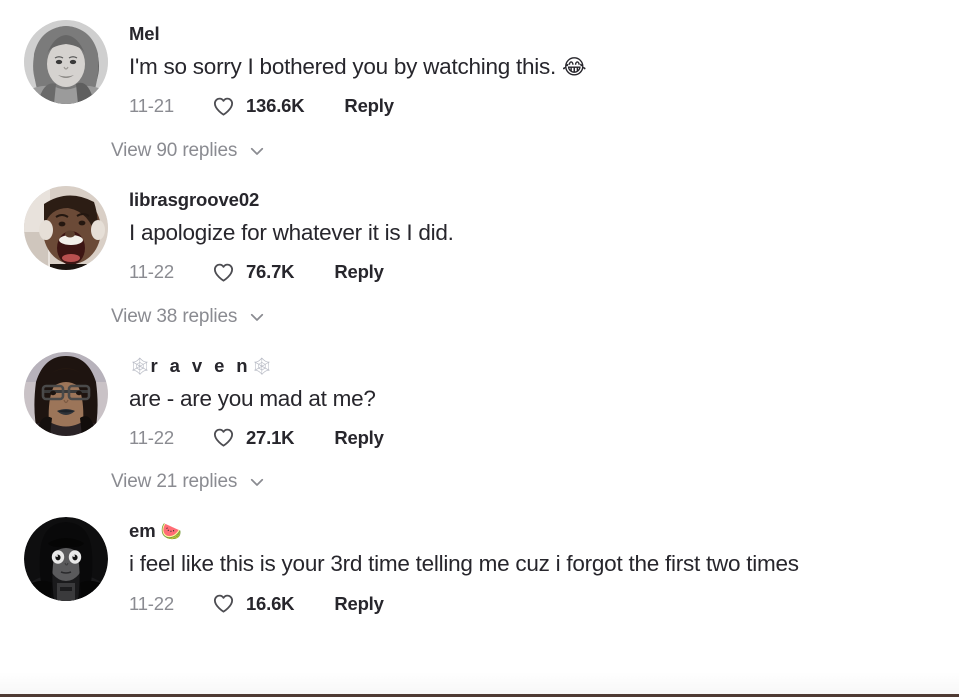  What do you see at coordinates (174, 150) in the screenshot?
I see `view-replies-label: View 90 replies` at bounding box center [174, 150].